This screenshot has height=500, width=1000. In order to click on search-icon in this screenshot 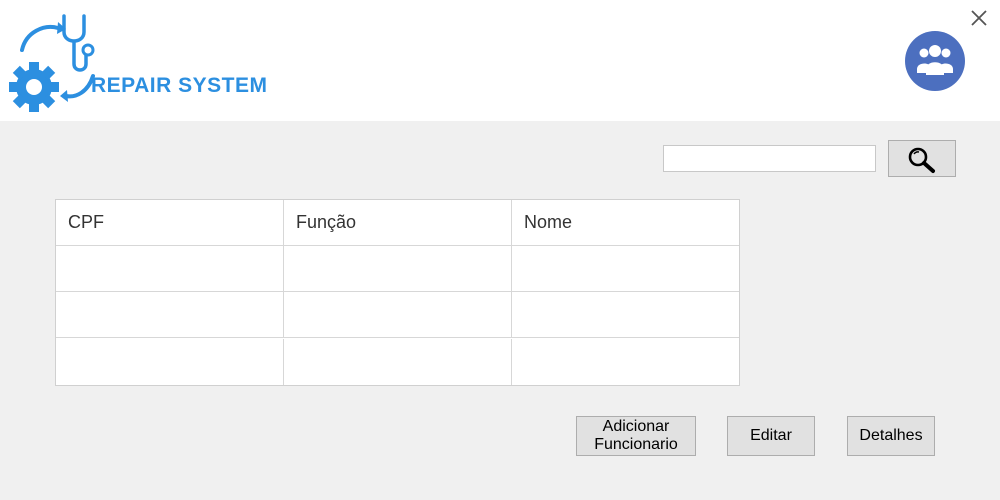, I will do `click(921, 160)`.